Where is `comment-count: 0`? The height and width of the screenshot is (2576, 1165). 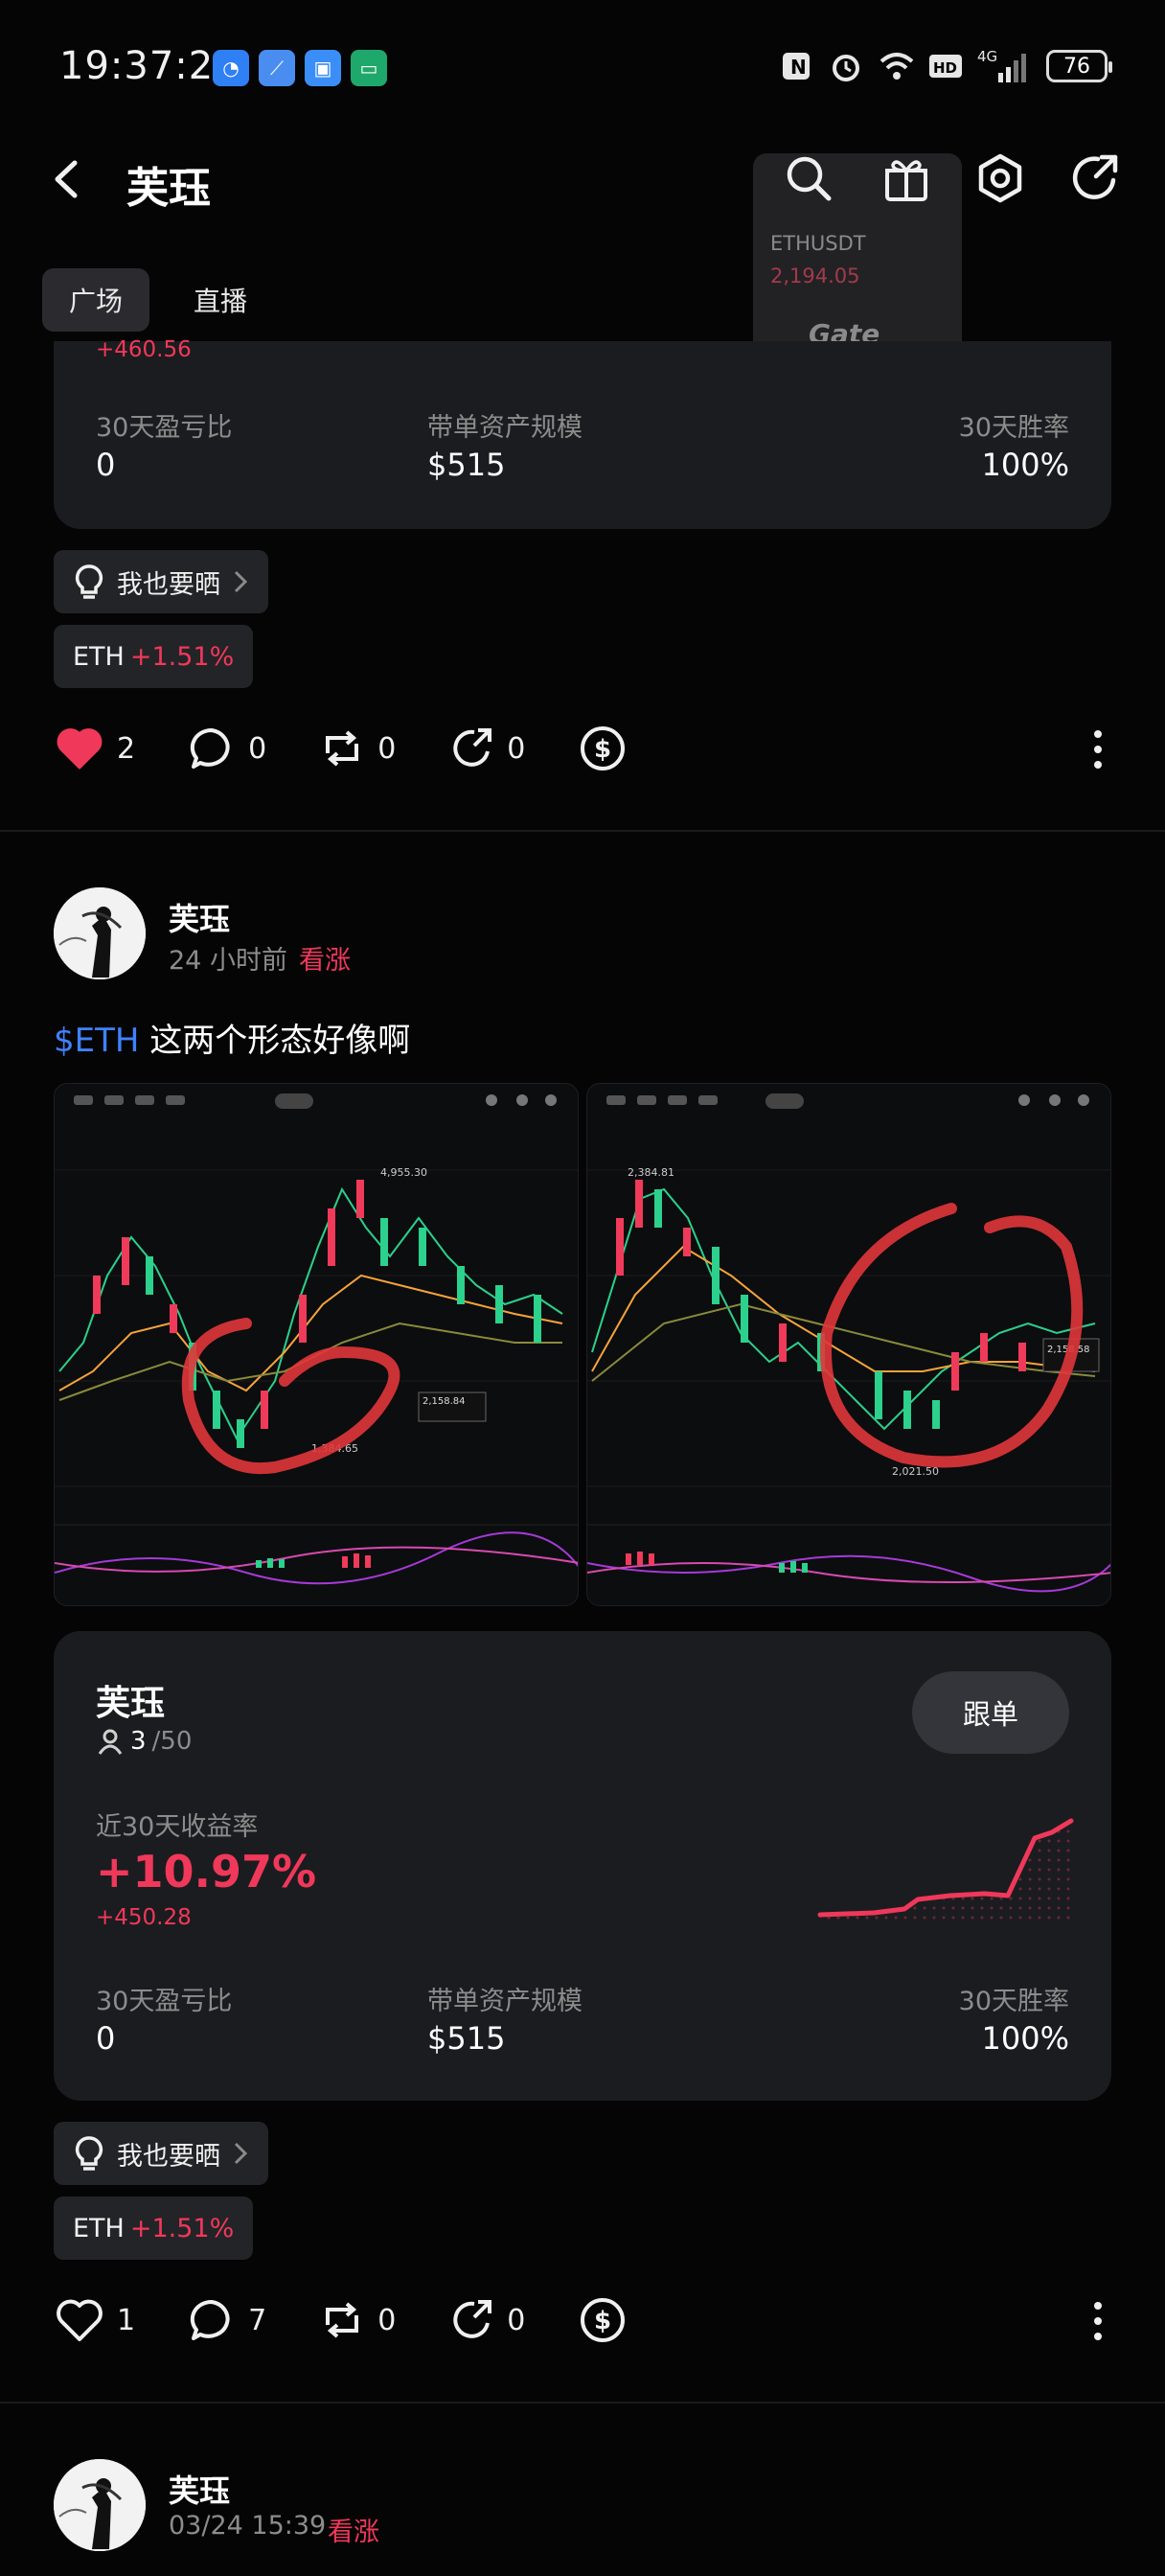
comment-count: 0 is located at coordinates (258, 748).